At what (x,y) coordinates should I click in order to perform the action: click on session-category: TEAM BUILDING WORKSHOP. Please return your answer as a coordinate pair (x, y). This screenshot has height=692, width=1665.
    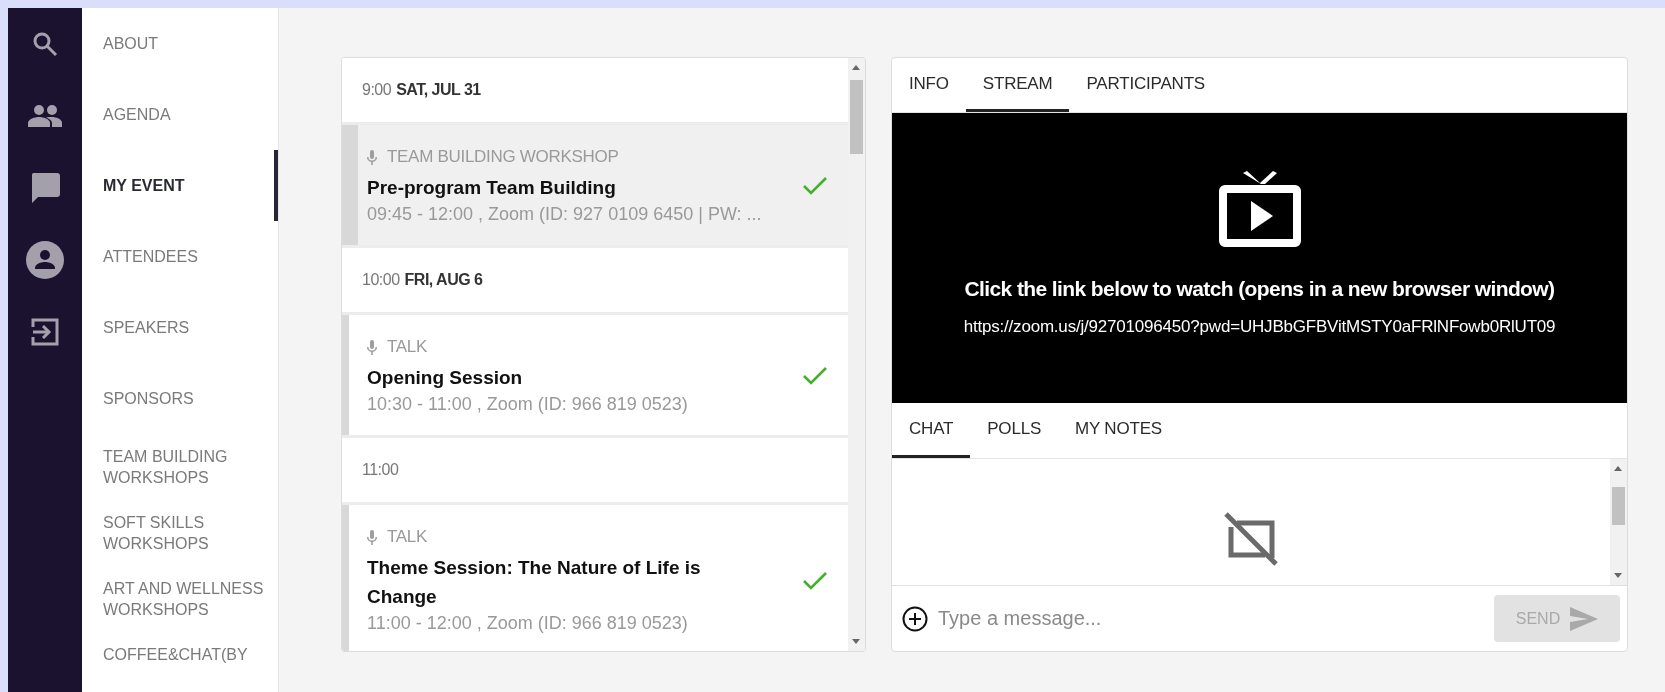
    Looking at the image, I should click on (503, 157).